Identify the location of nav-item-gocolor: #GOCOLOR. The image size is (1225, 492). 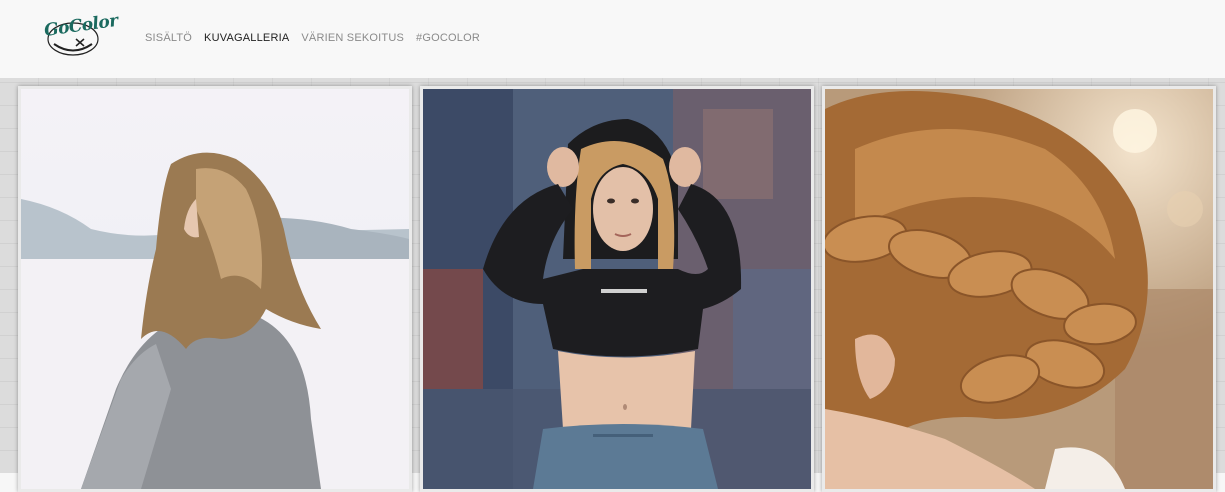
(448, 38).